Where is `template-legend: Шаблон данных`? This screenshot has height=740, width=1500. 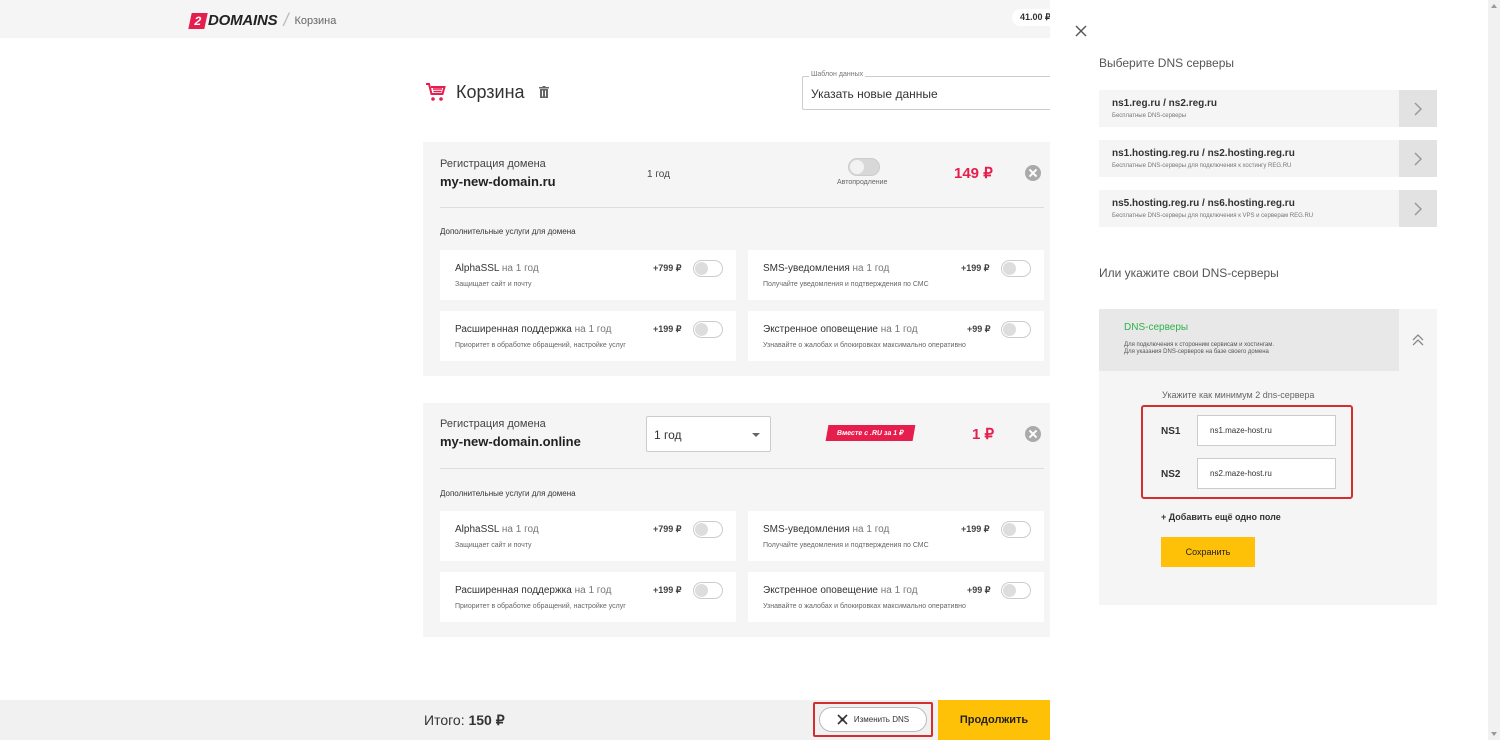 template-legend: Шаблон данных is located at coordinates (837, 74).